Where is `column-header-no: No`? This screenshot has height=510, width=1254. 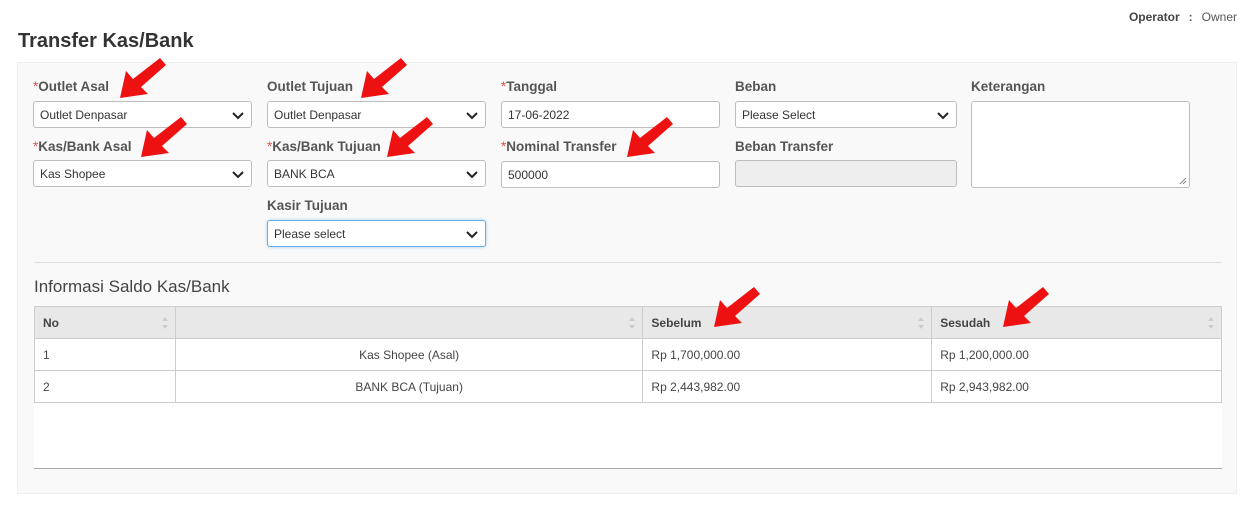
column-header-no: No is located at coordinates (105, 322).